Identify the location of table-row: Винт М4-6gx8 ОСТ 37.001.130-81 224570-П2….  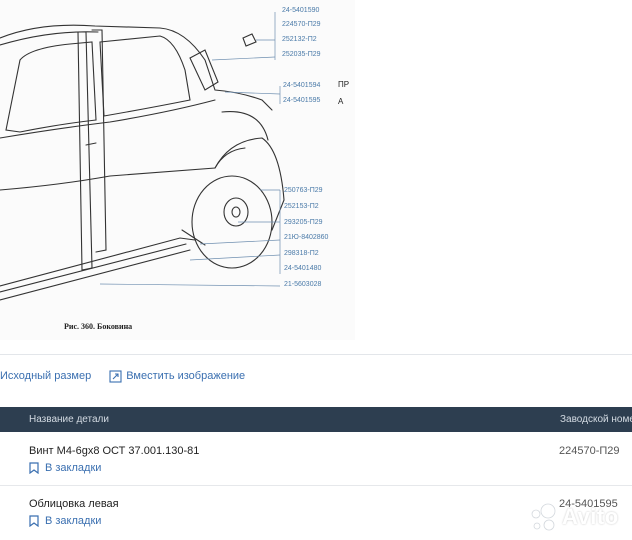
(316, 459).